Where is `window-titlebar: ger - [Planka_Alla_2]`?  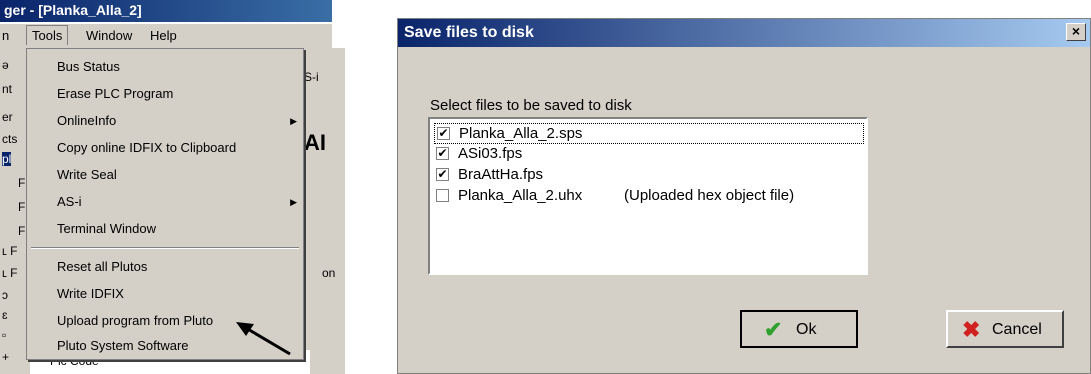
window-titlebar: ger - [Planka_Alla_2] is located at coordinates (166, 11).